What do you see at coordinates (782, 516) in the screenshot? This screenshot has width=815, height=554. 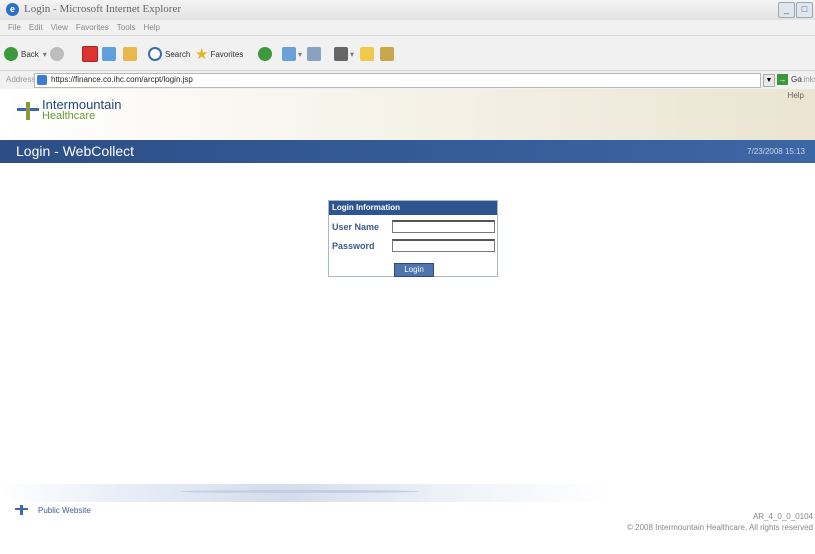 I see `version-text: AR_4_0_0_0104` at bounding box center [782, 516].